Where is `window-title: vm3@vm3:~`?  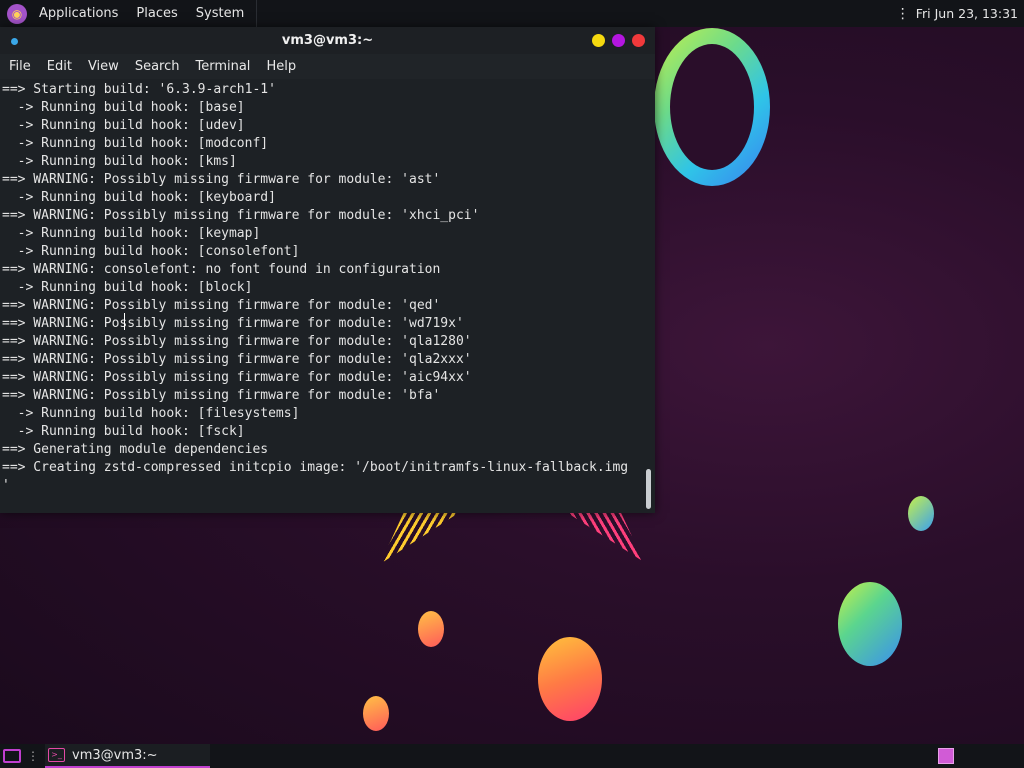
window-title: vm3@vm3:~ is located at coordinates (327, 40).